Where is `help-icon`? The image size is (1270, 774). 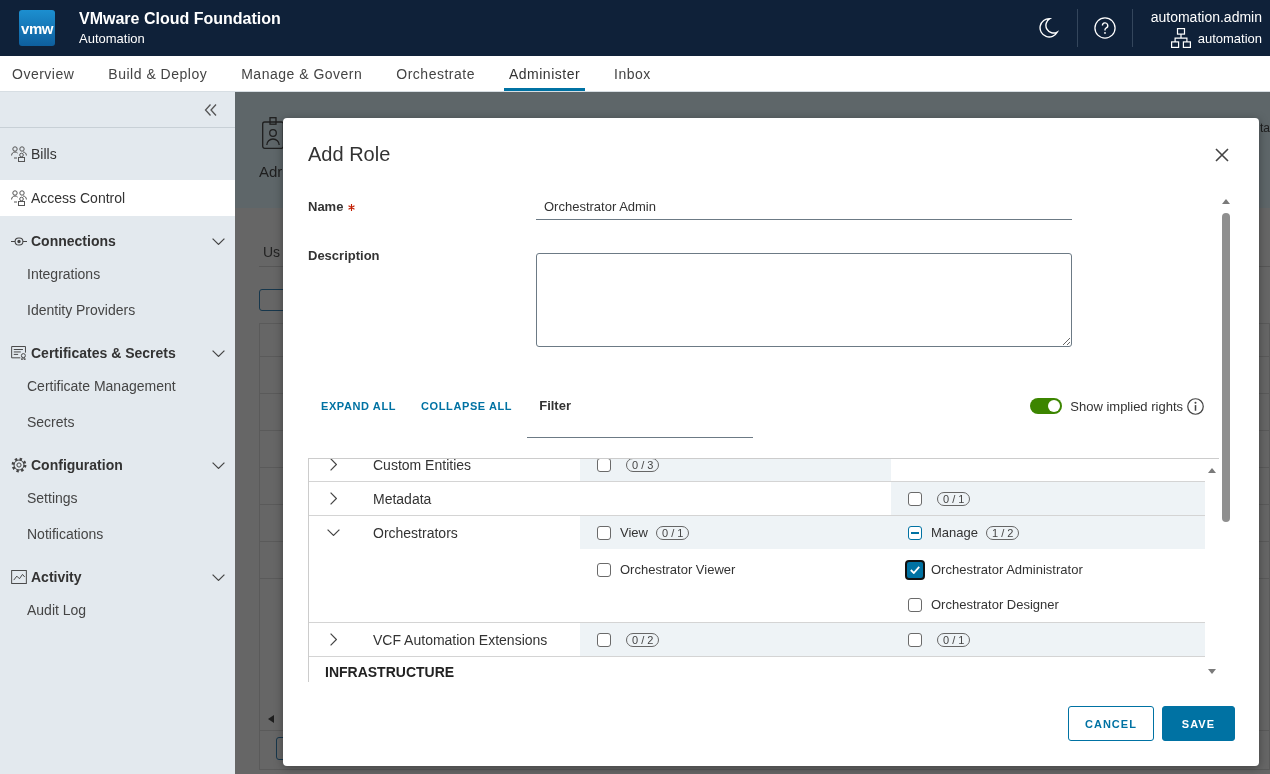
help-icon is located at coordinates (1104, 28).